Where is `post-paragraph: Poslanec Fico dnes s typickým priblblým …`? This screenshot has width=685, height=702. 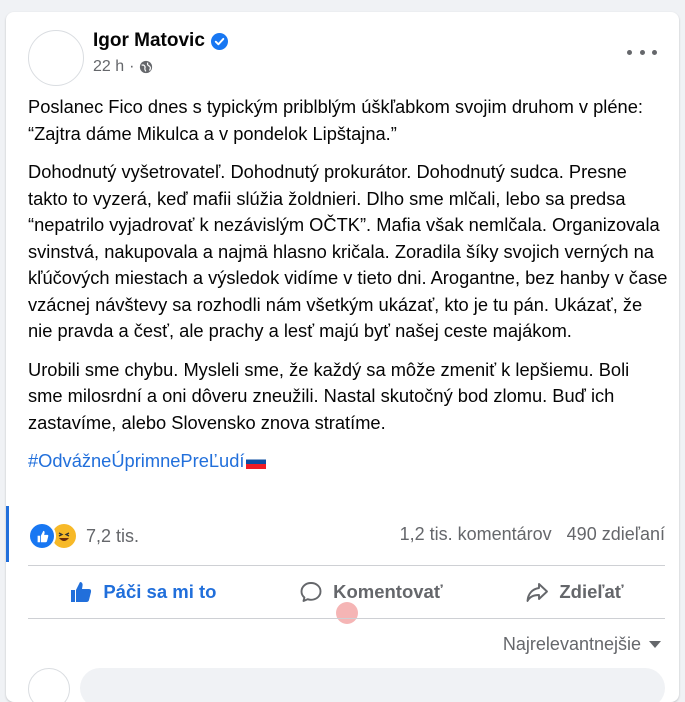 post-paragraph: Poslanec Fico dnes s typickým priblblým … is located at coordinates (335, 120).